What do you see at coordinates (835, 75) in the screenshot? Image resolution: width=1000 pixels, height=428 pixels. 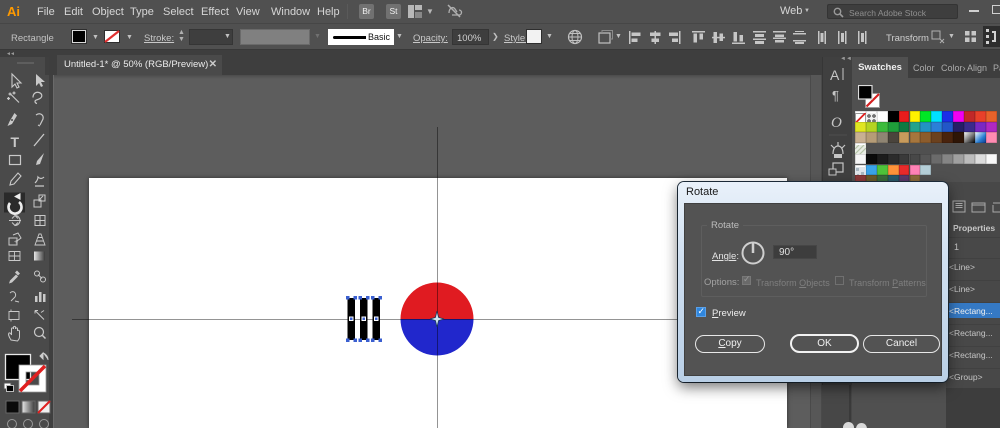 I see `svg-text: A` at bounding box center [835, 75].